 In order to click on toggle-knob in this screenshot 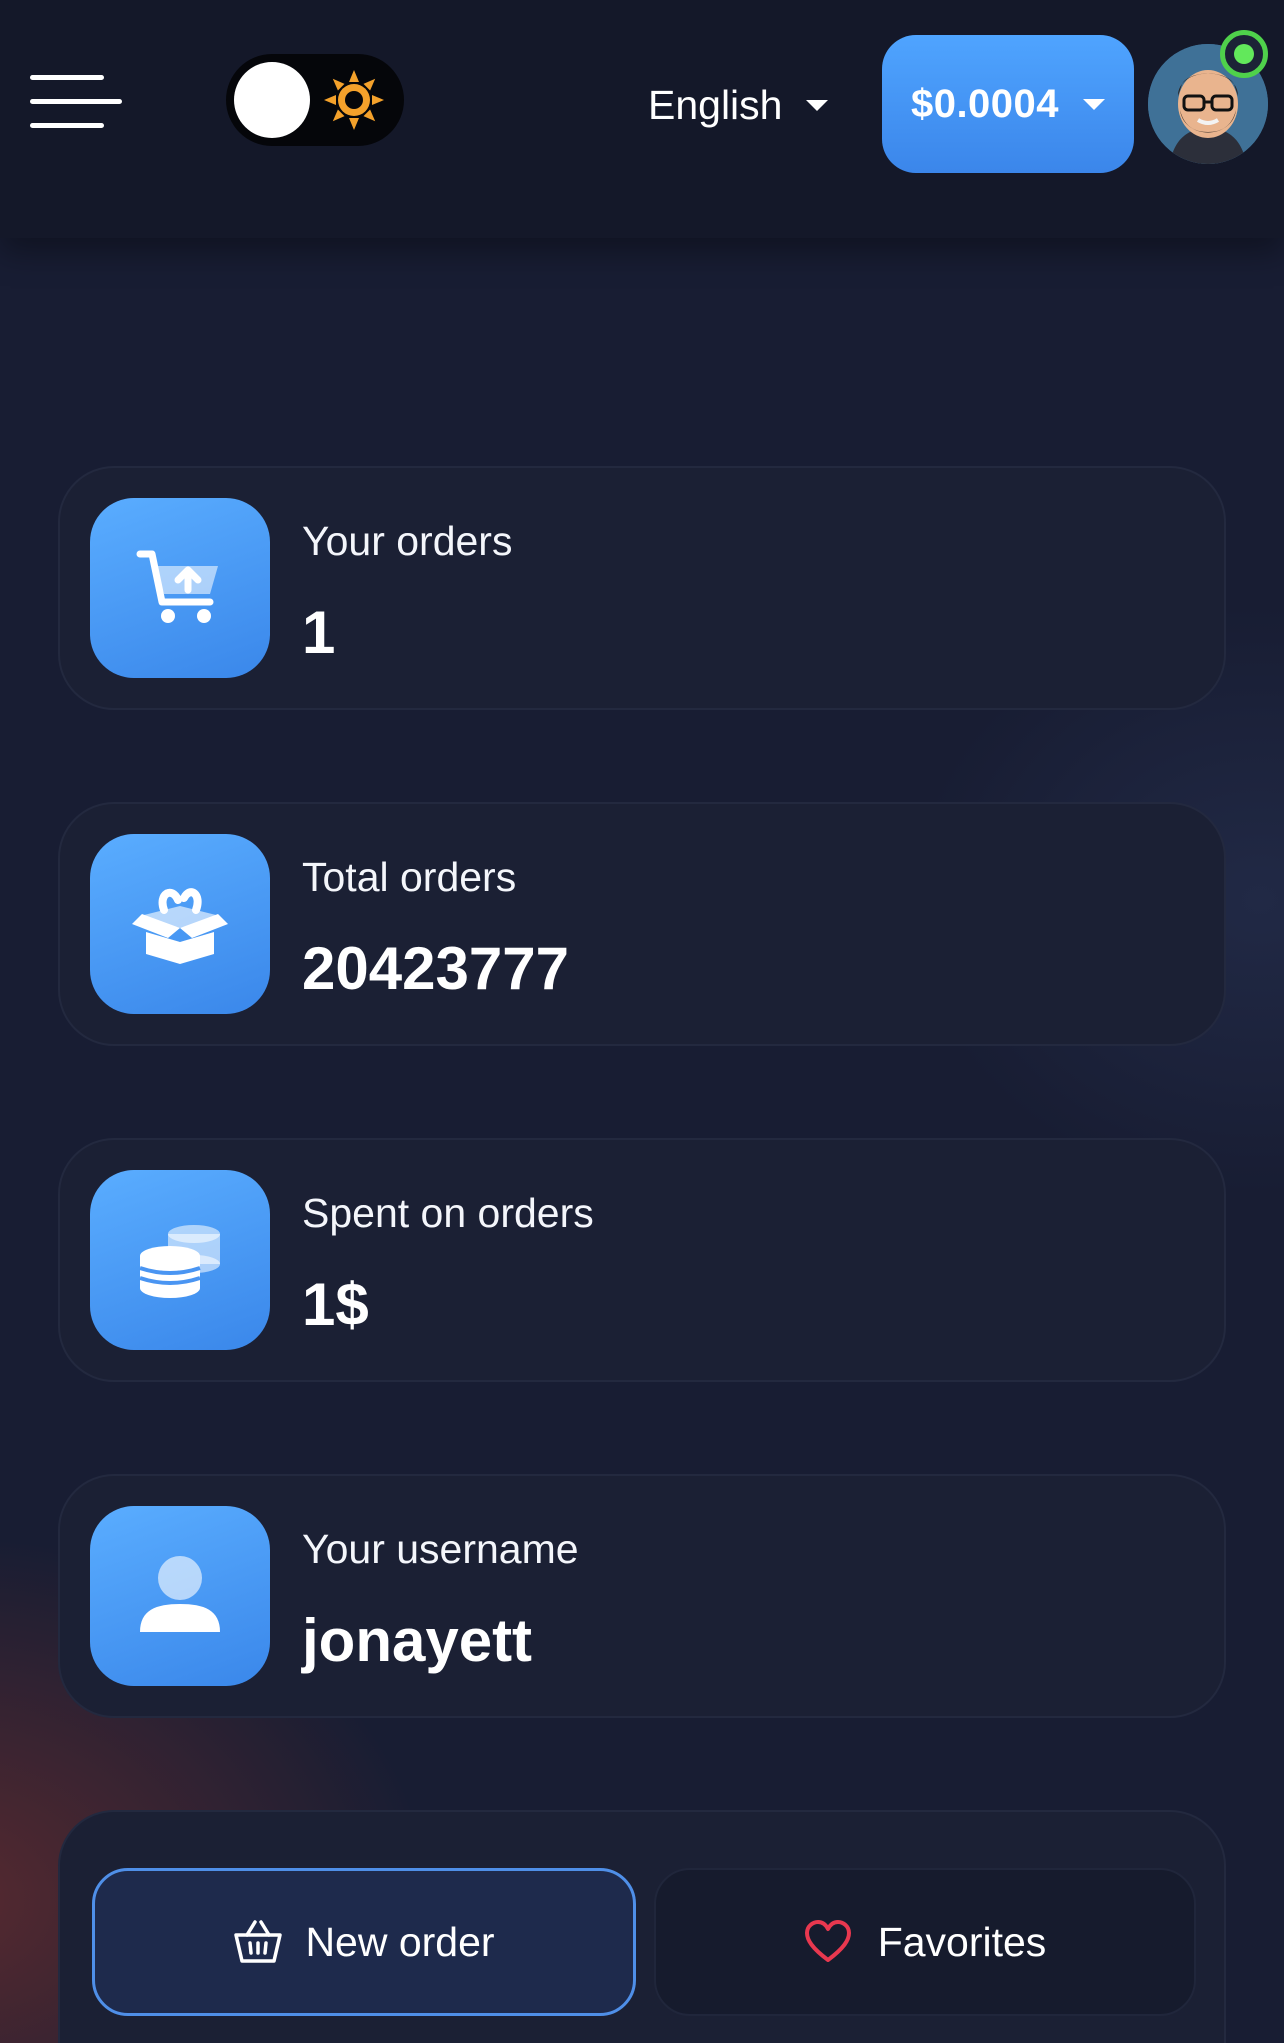, I will do `click(272, 100)`.